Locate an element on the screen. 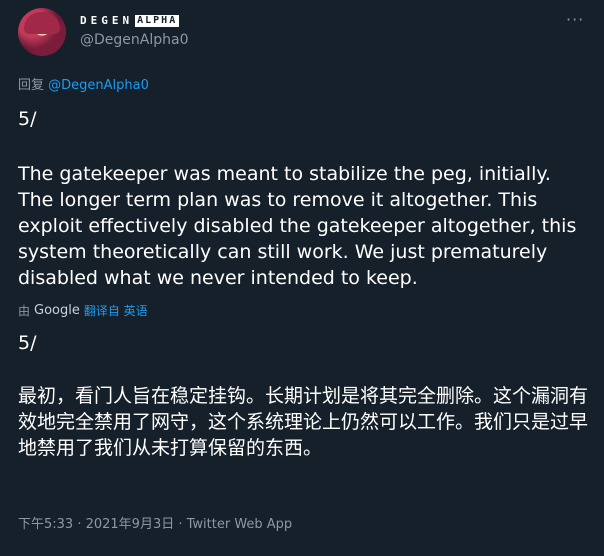  avatar-hair is located at coordinates (42, 23).